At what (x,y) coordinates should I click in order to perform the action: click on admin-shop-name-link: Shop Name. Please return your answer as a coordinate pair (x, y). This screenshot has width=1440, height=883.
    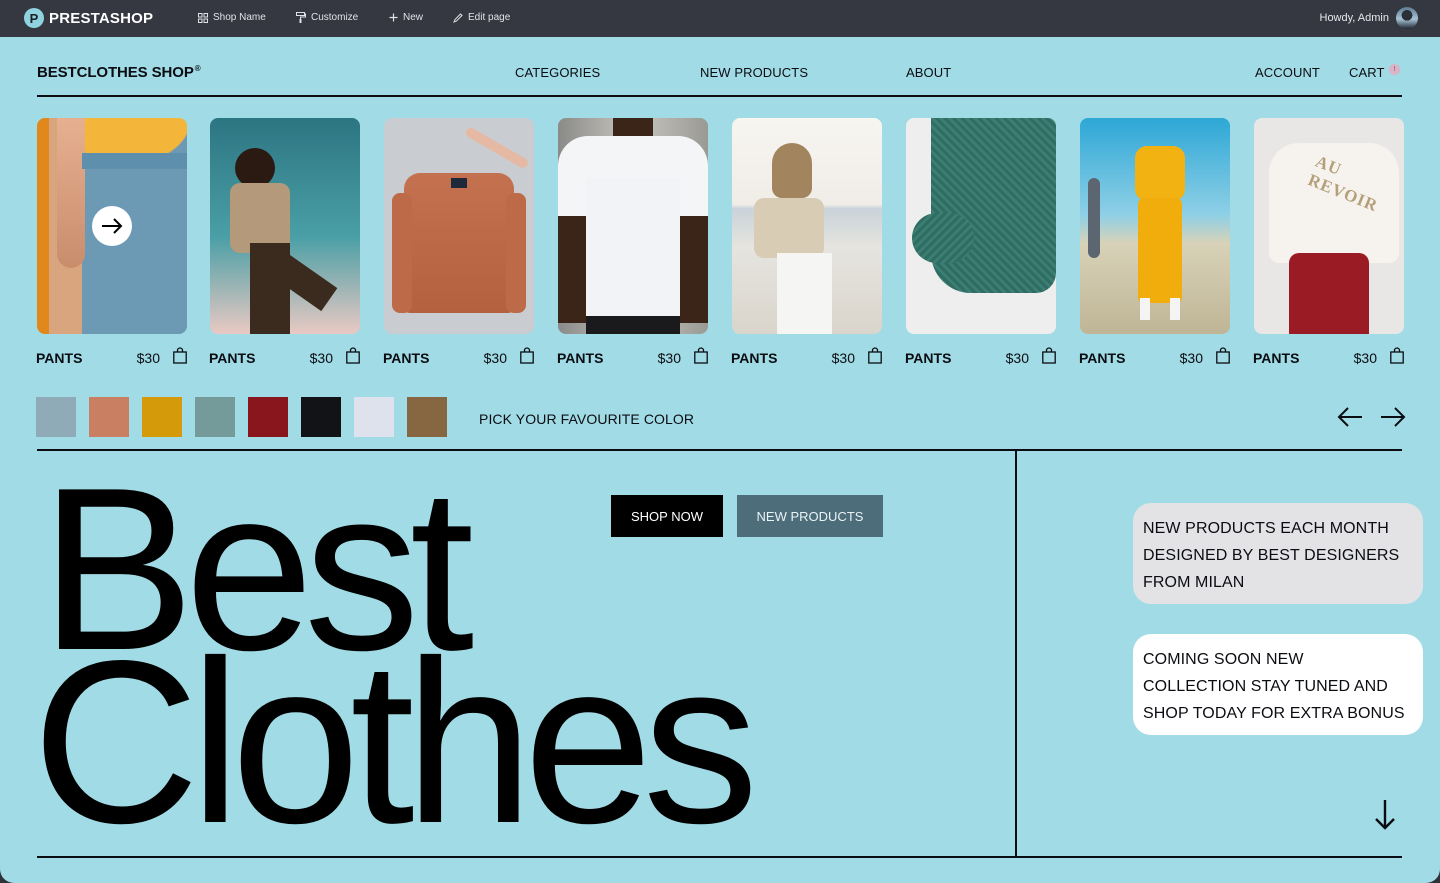
    Looking at the image, I should click on (232, 17).